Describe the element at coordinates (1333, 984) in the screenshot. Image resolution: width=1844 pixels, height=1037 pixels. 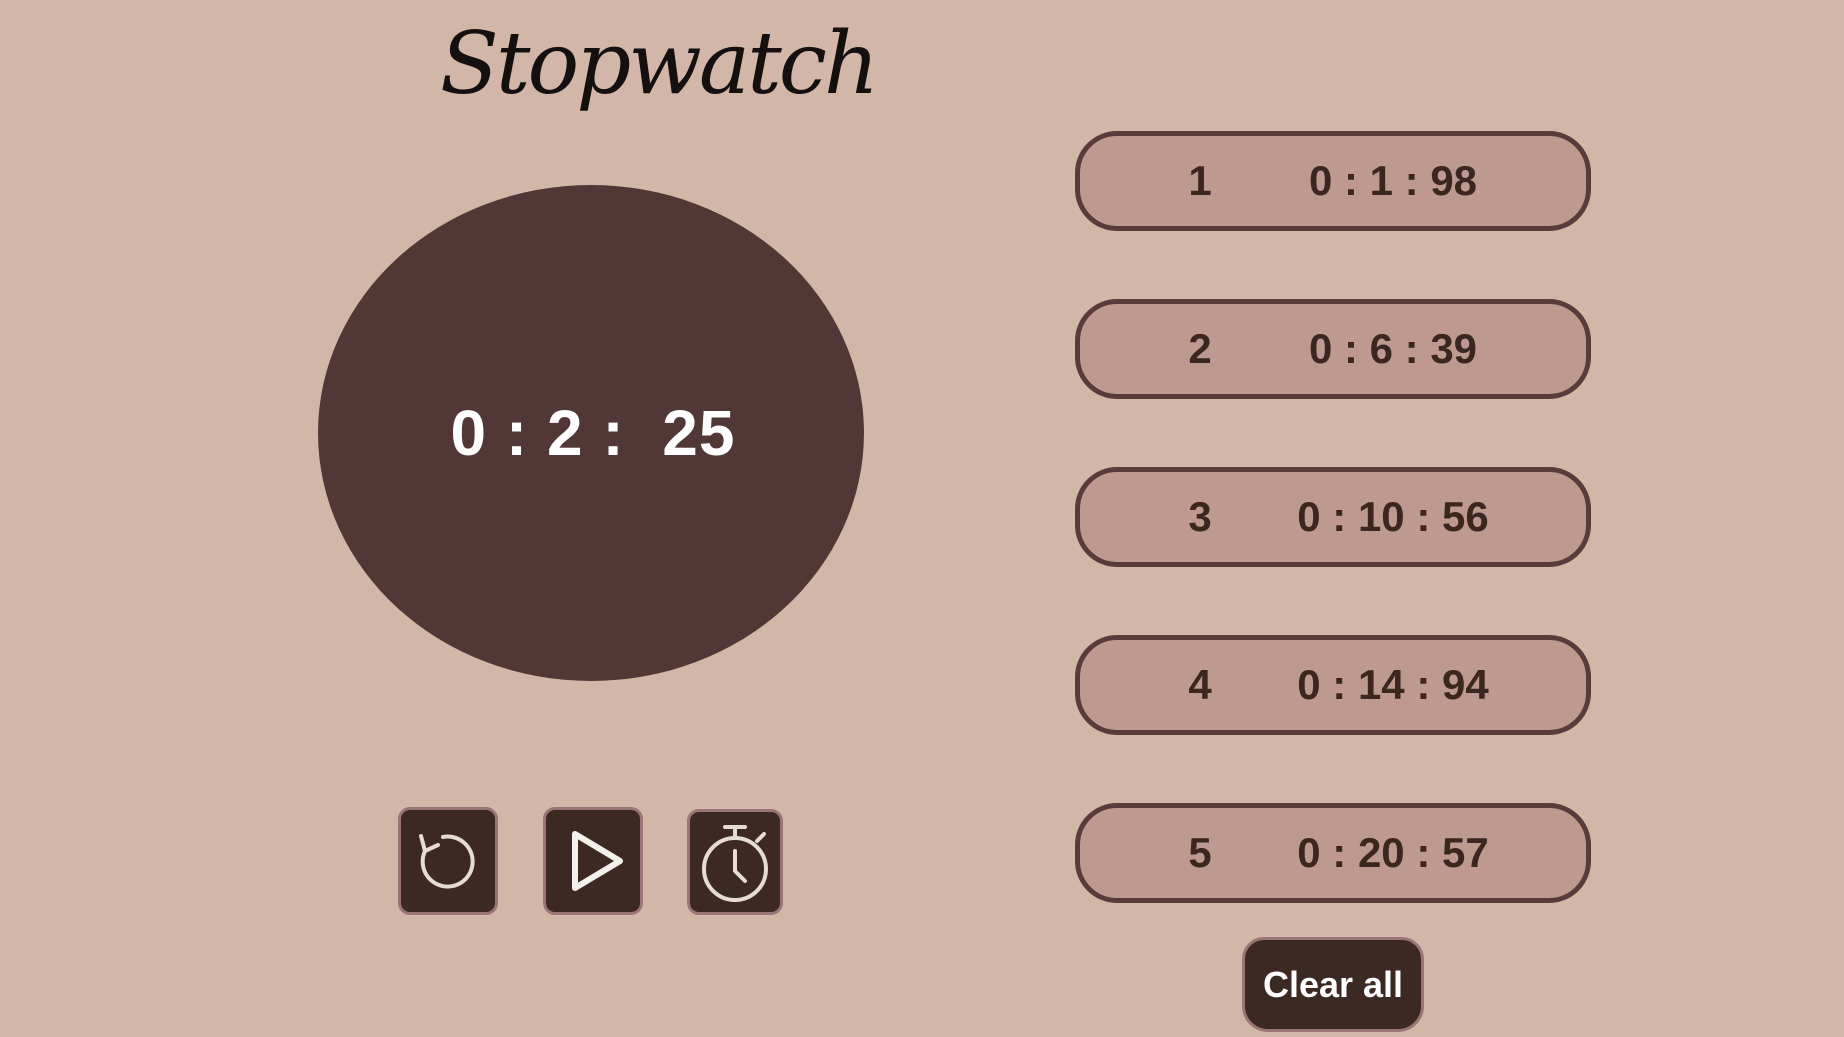
I see `clear-all-button: Clear all` at that location.